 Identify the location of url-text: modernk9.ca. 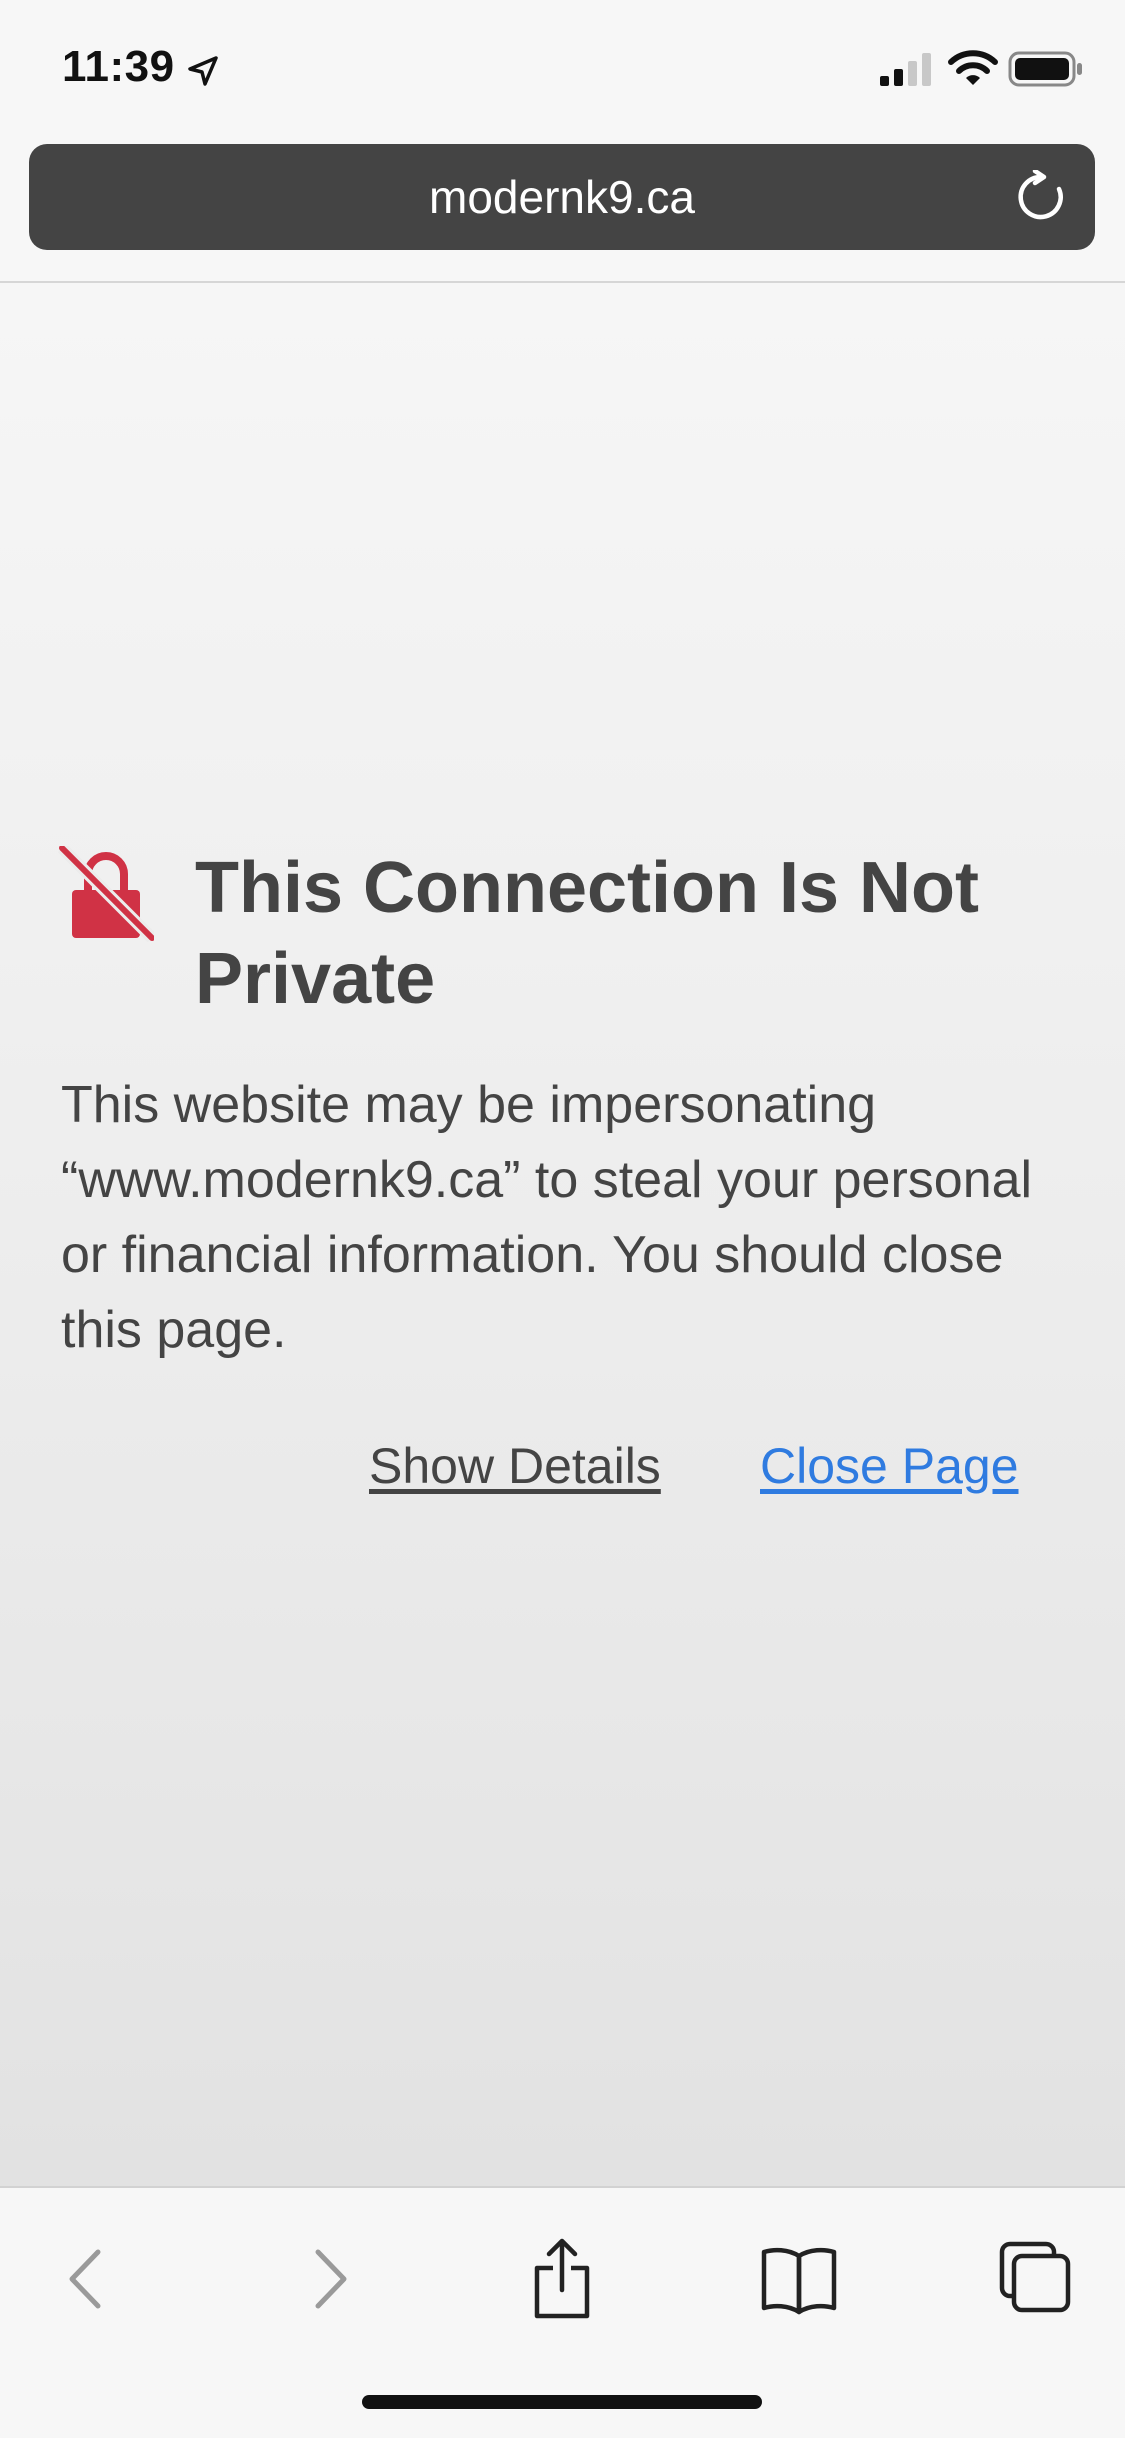
(562, 197).